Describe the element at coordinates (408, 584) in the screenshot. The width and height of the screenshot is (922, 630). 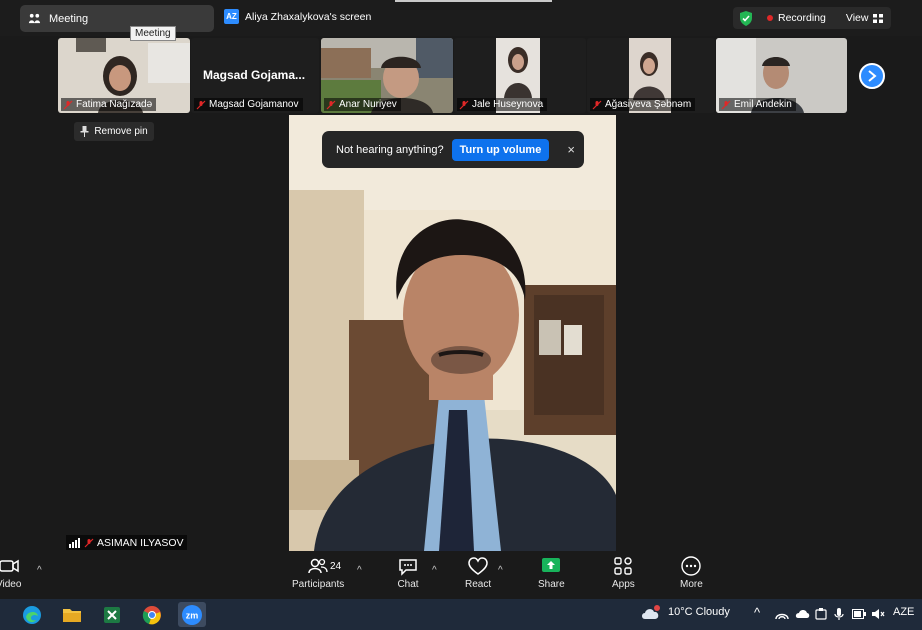
I see `chat-label: Chat` at that location.